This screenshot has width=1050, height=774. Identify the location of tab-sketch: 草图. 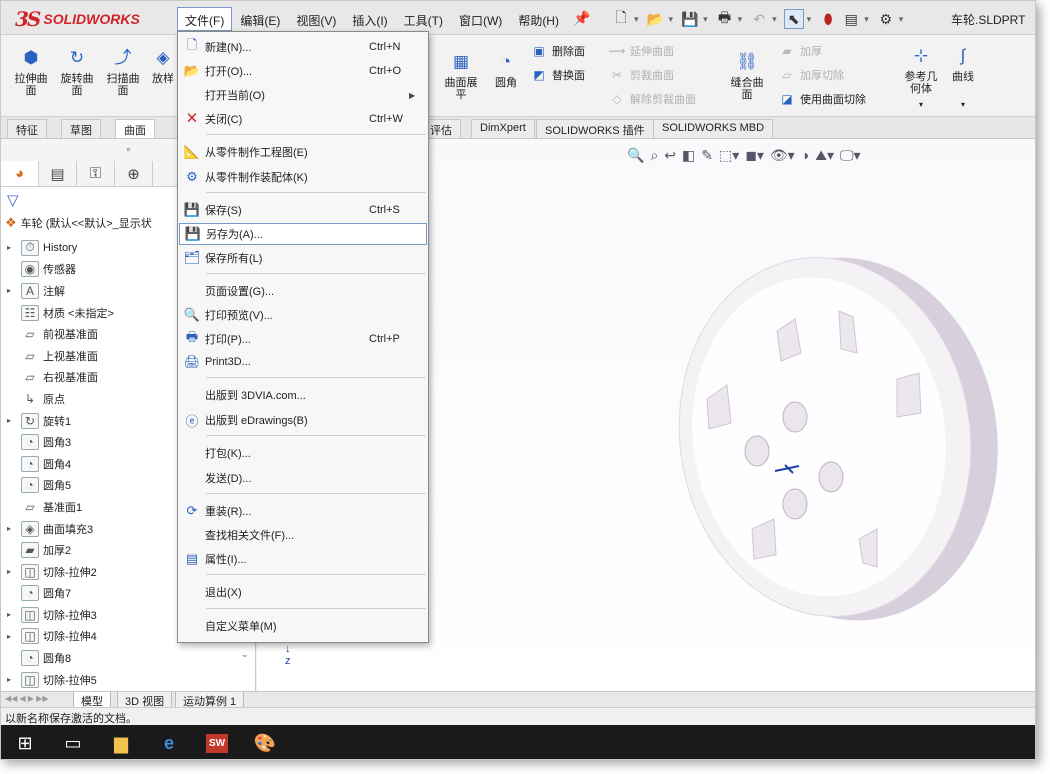
(81, 128).